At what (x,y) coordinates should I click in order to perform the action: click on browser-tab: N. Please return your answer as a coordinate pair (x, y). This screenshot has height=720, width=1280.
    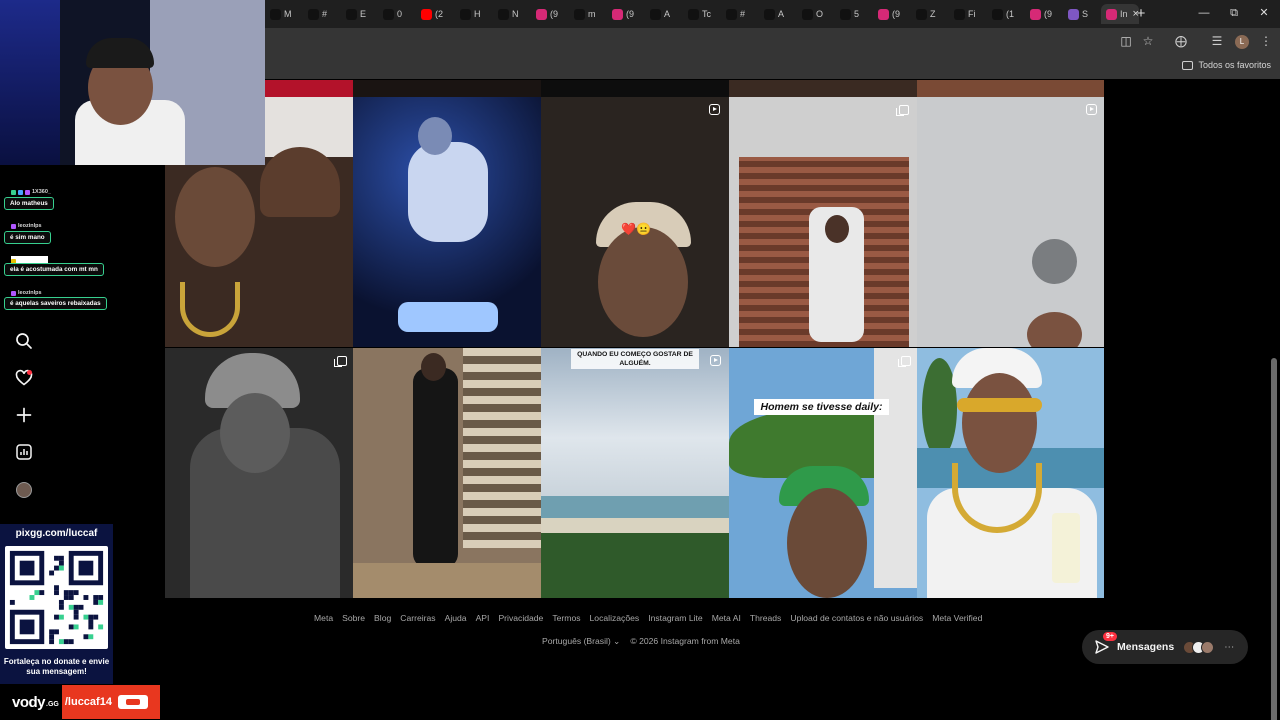
    Looking at the image, I should click on (510, 14).